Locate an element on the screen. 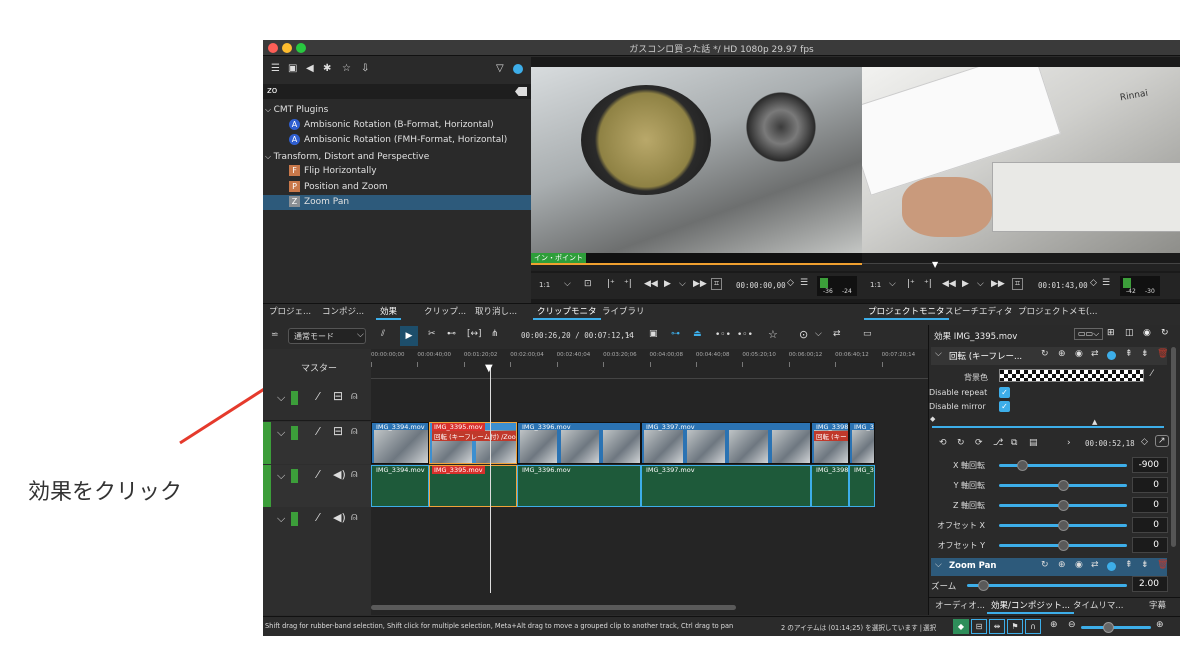 This screenshot has height=654, width=1200. ripple-tool-icon: [↔] is located at coordinates (474, 334).